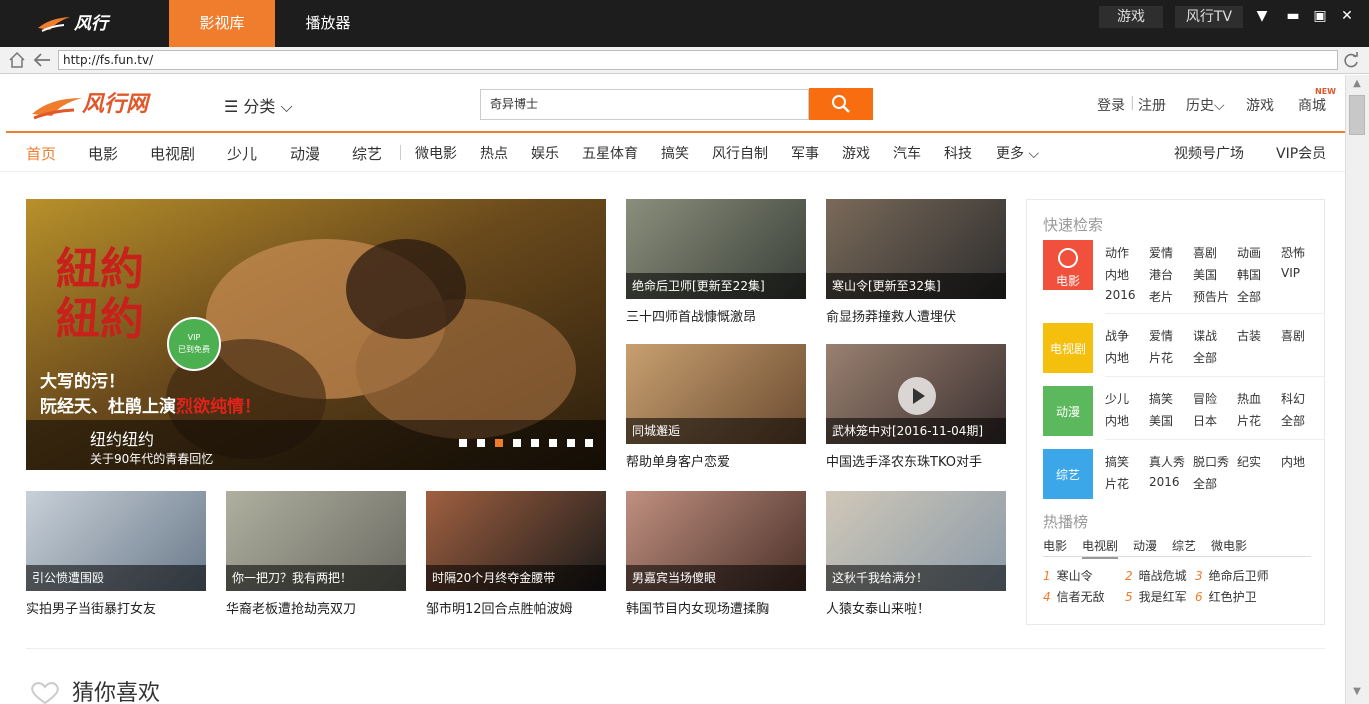  I want to click on video-thumbnail: 时隔20个月终夺金腰带, so click(516, 541).